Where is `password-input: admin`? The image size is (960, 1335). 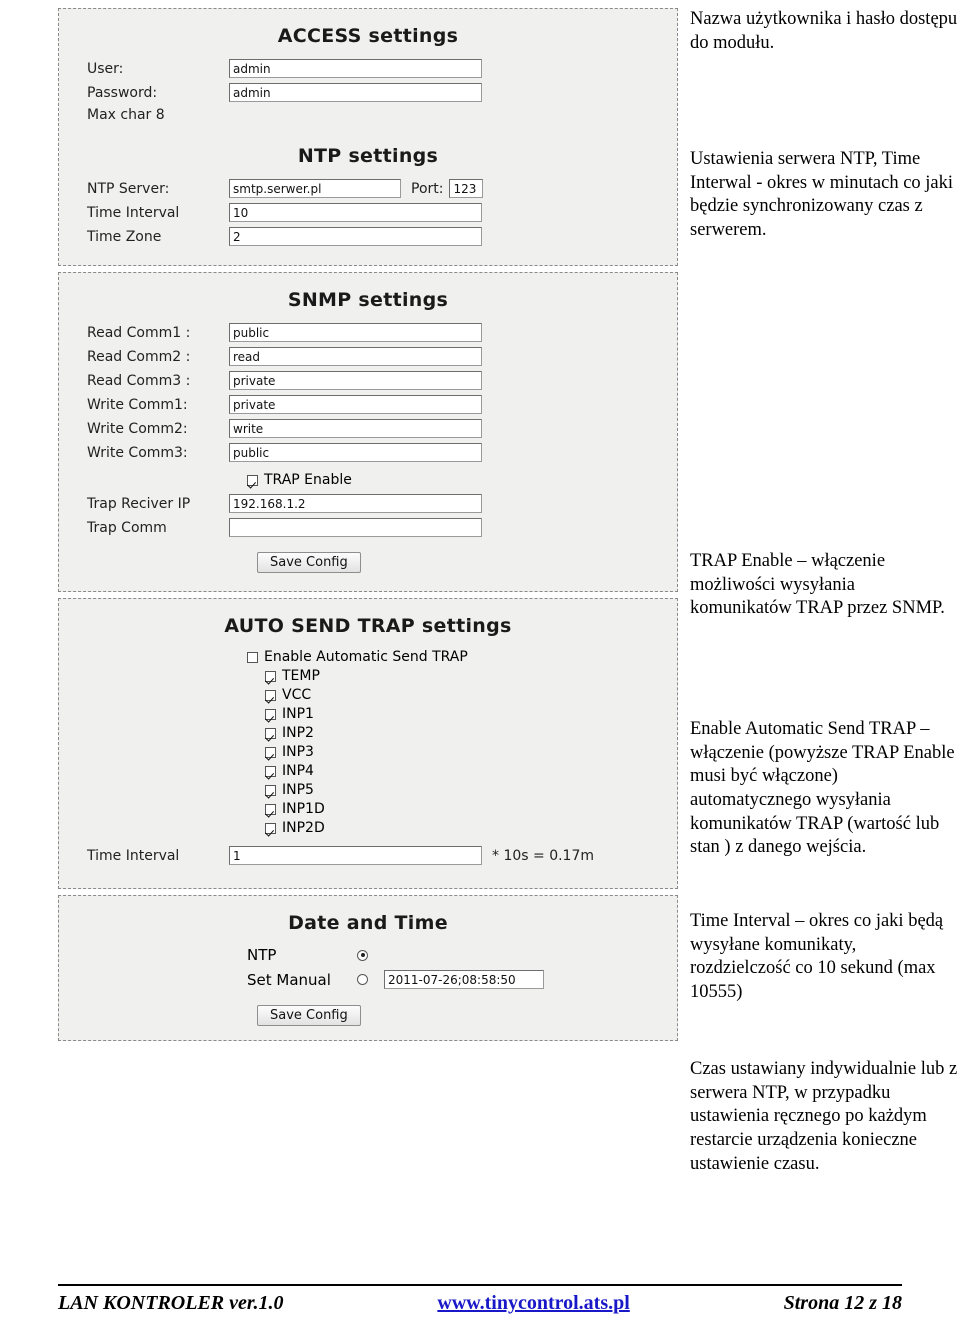 password-input: admin is located at coordinates (355, 92).